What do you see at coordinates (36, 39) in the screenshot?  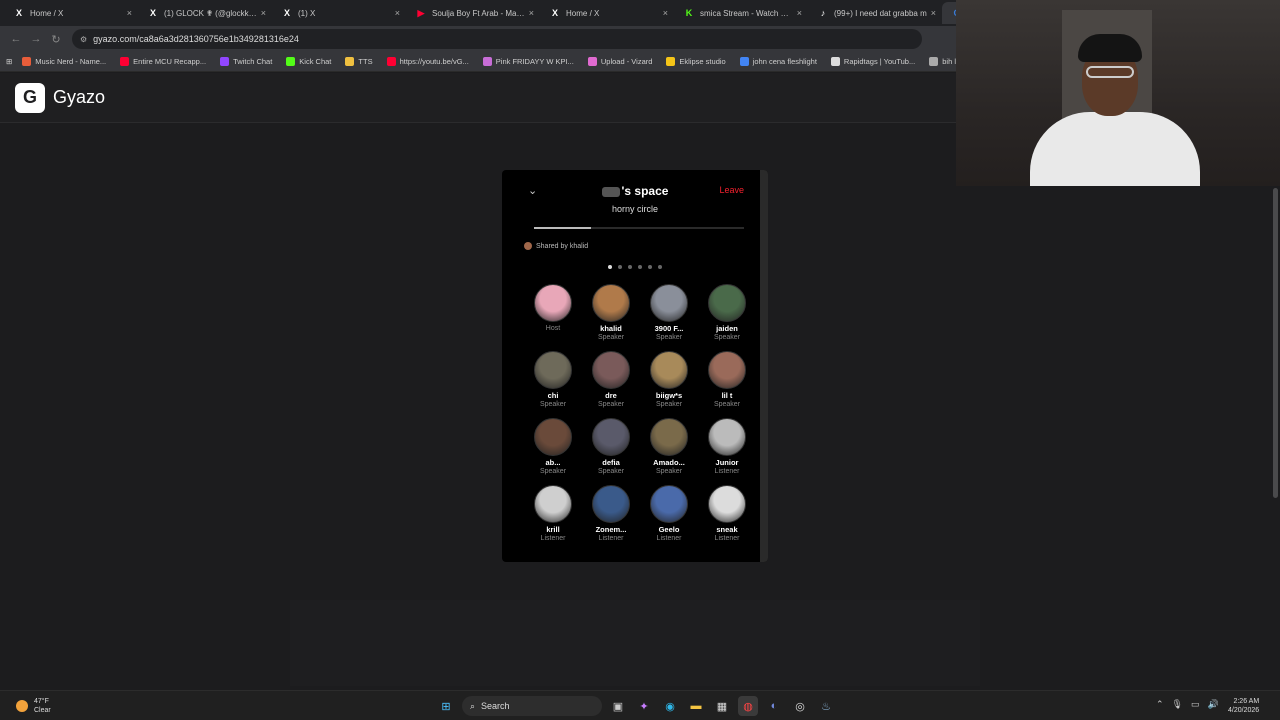 I see `forward-icon: →` at bounding box center [36, 39].